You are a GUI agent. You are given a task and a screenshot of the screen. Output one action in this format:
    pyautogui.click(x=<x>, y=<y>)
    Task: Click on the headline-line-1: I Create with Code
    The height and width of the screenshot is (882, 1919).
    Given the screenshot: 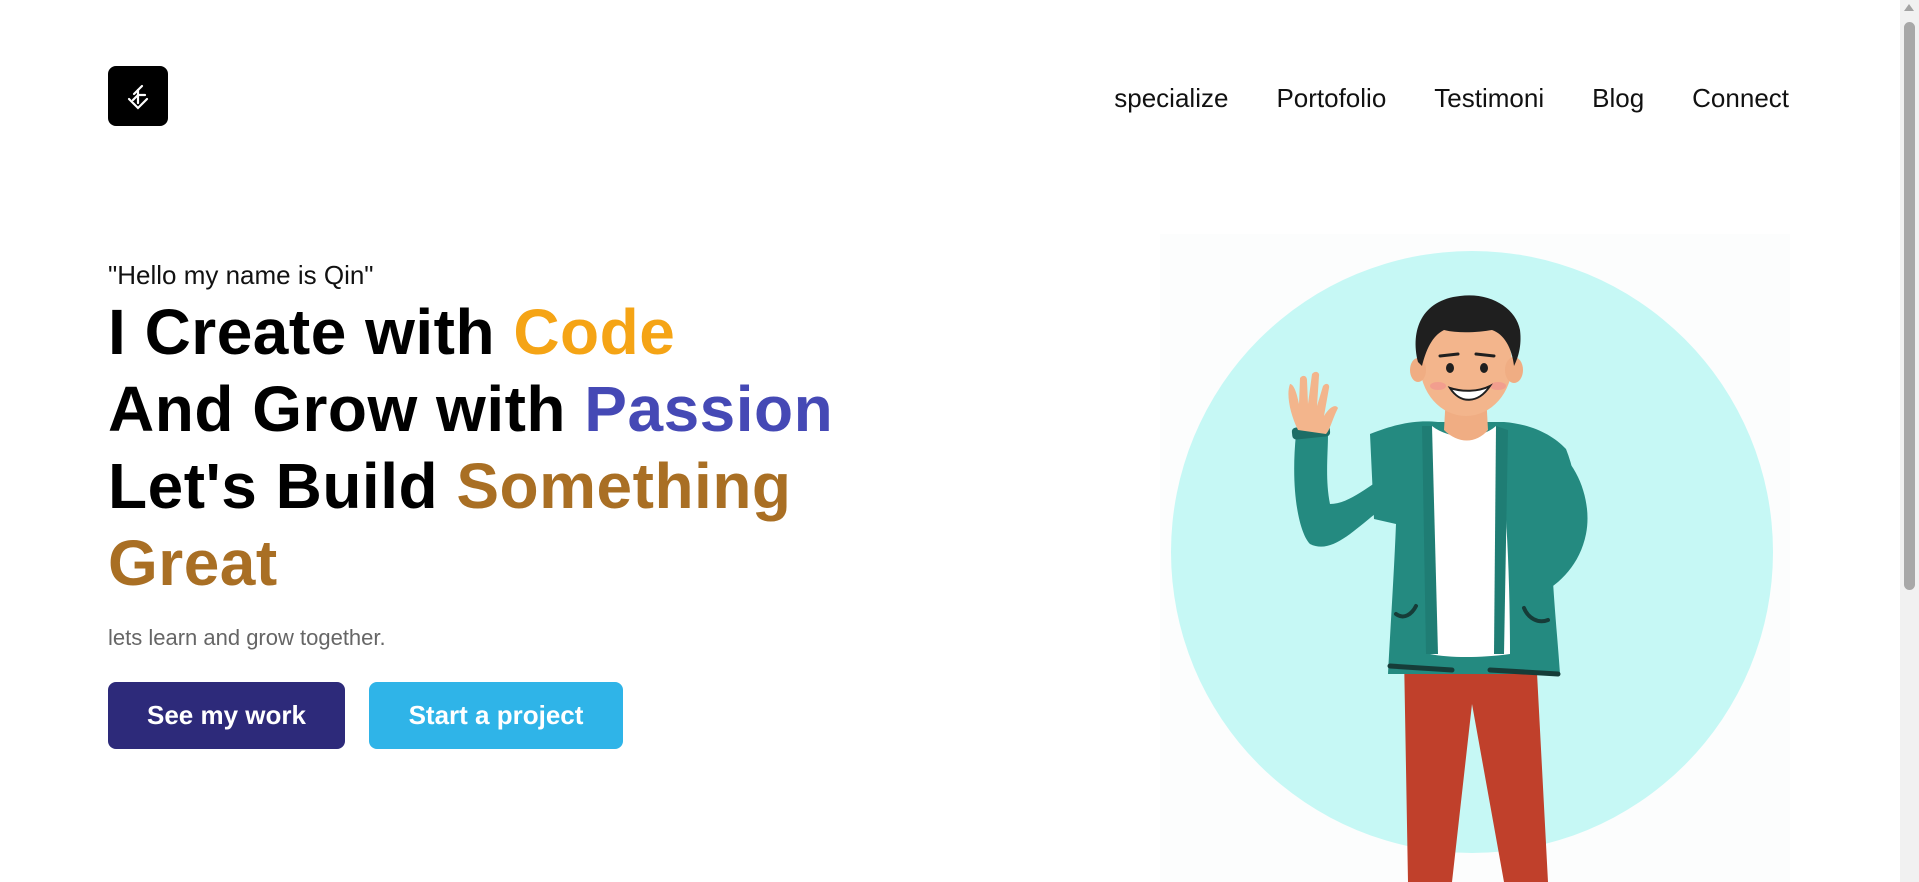 What is the action you would take?
    pyautogui.click(x=538, y=332)
    